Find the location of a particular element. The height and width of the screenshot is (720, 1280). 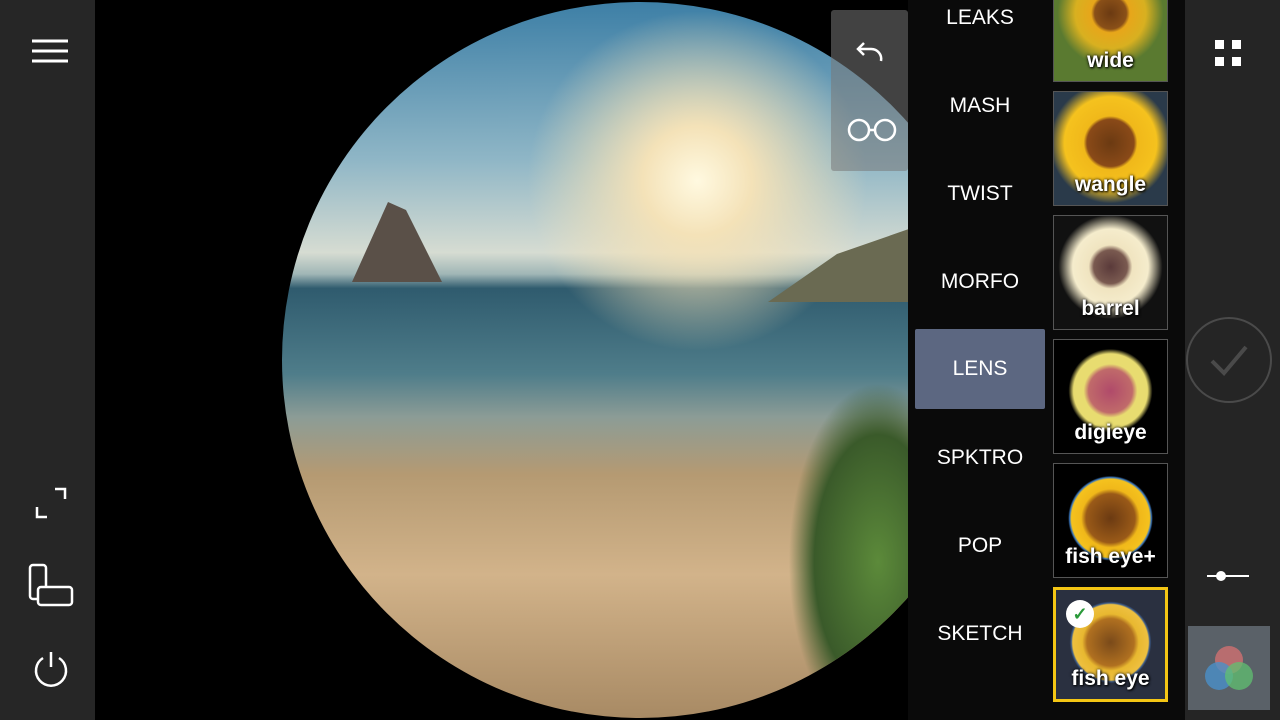

category-morfo: MORFO is located at coordinates (980, 282).